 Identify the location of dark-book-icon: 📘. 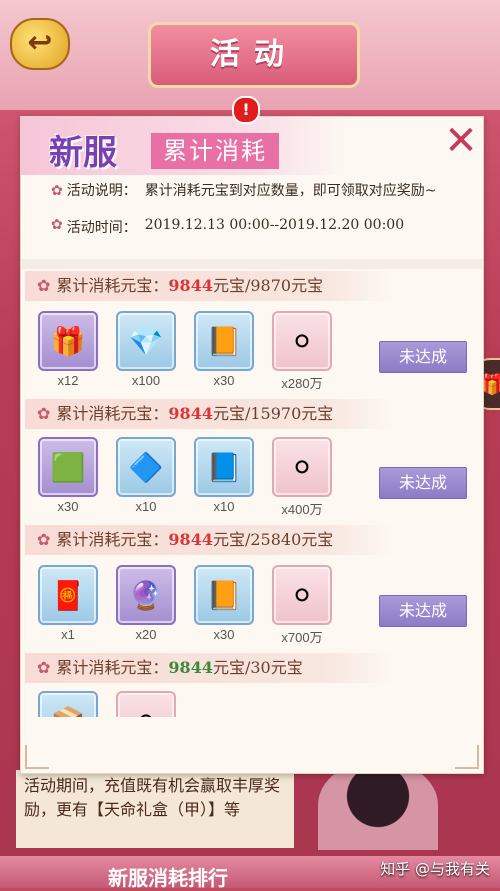
(224, 467).